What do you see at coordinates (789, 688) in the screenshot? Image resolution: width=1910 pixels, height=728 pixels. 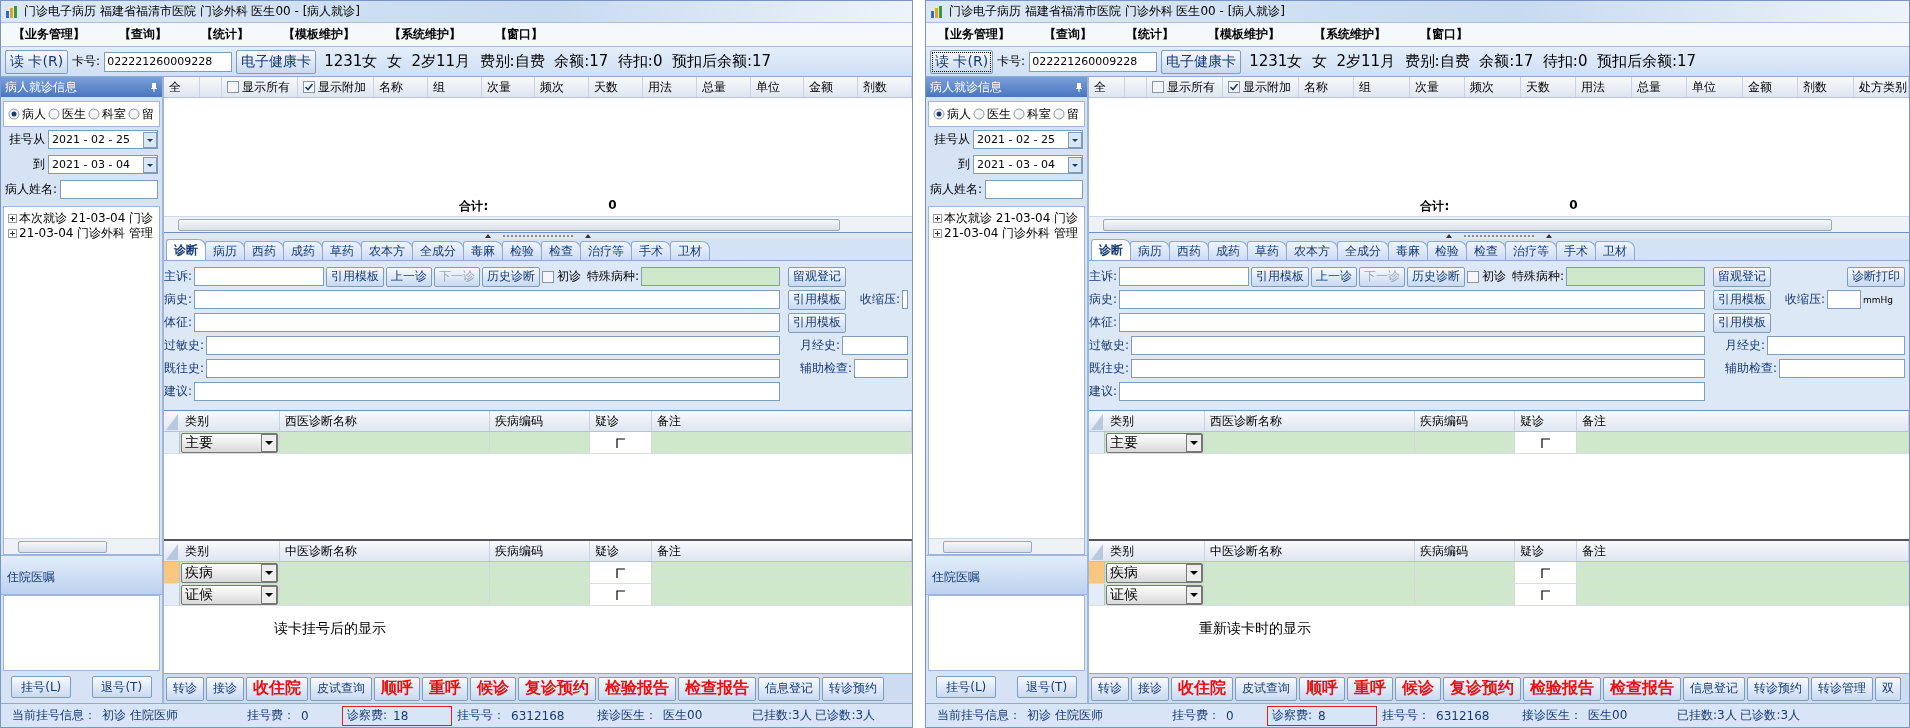 I see `button: 信息登记` at bounding box center [789, 688].